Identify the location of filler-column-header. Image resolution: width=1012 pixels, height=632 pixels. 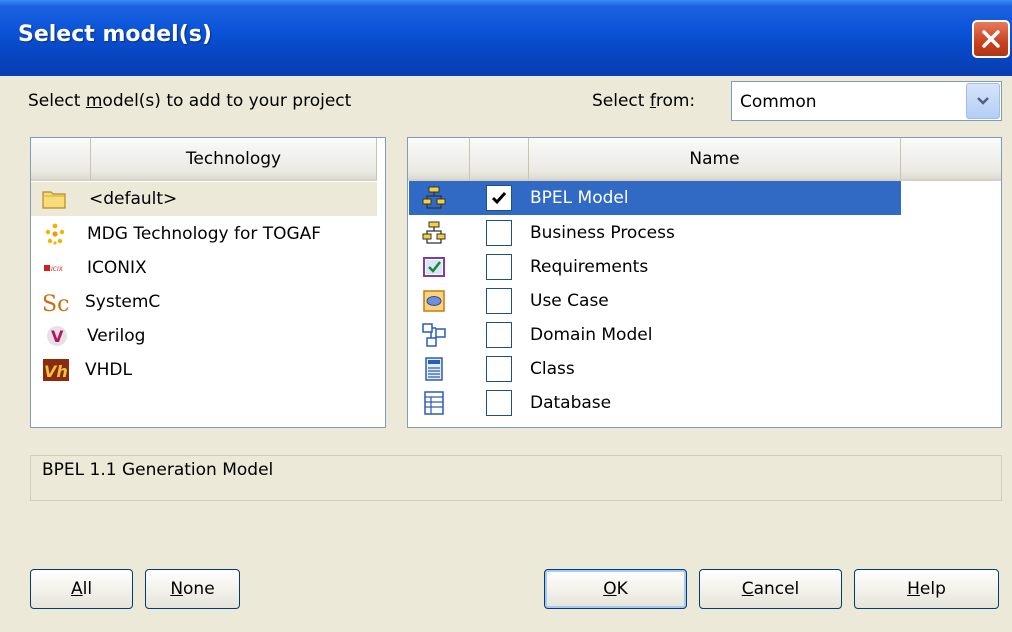
(951, 159).